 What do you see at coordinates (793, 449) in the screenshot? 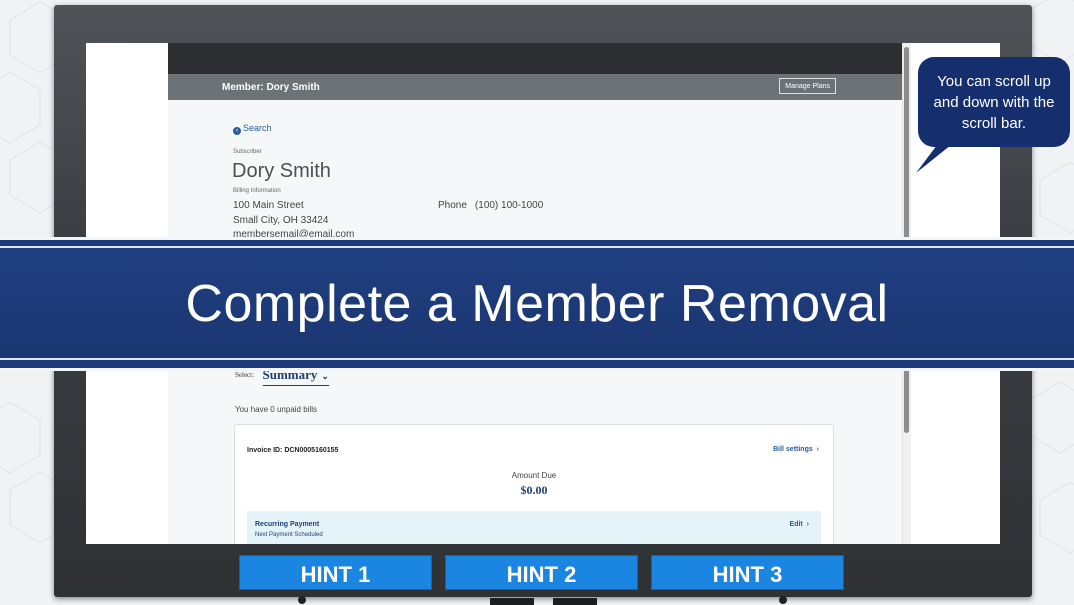
I see `bill-settings-label: Bill settings` at bounding box center [793, 449].